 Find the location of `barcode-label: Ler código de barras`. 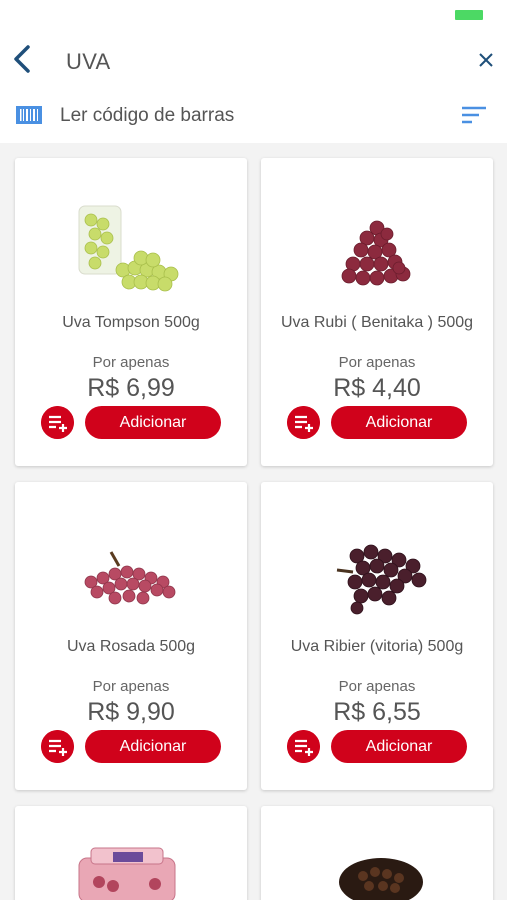

barcode-label: Ler código de barras is located at coordinates (147, 115).